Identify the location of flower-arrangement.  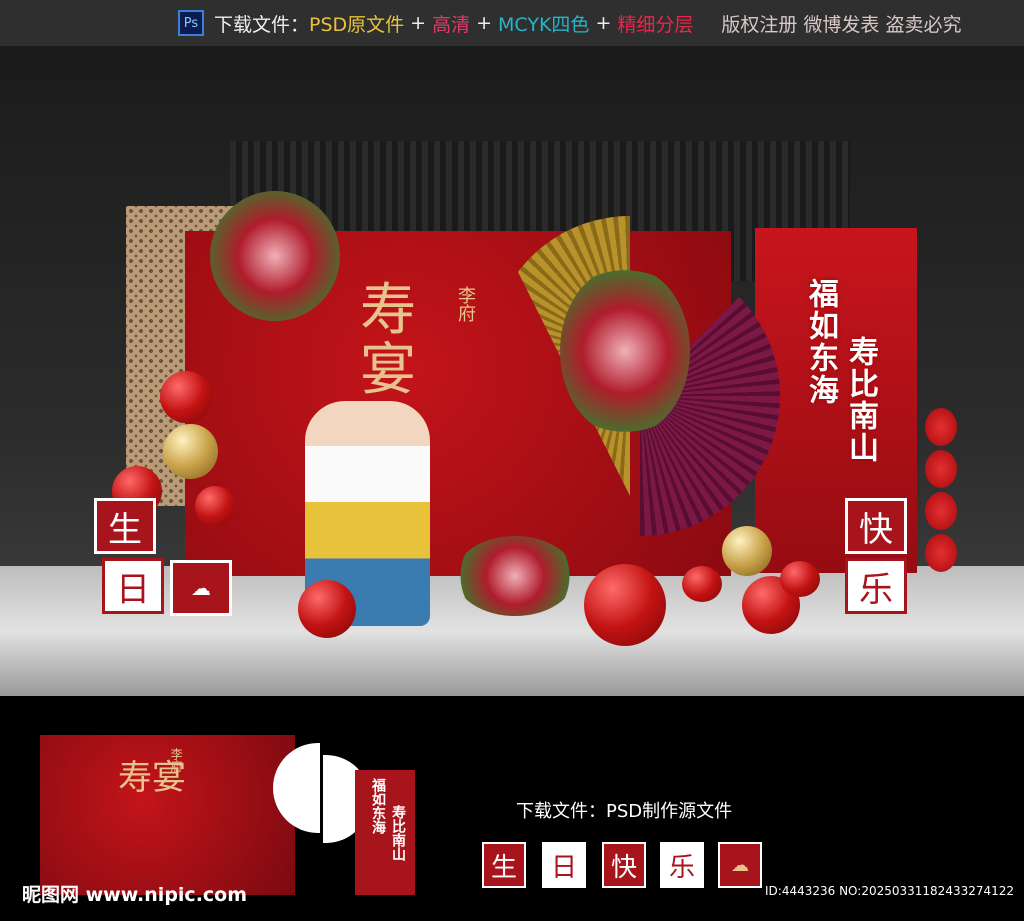
(275, 256).